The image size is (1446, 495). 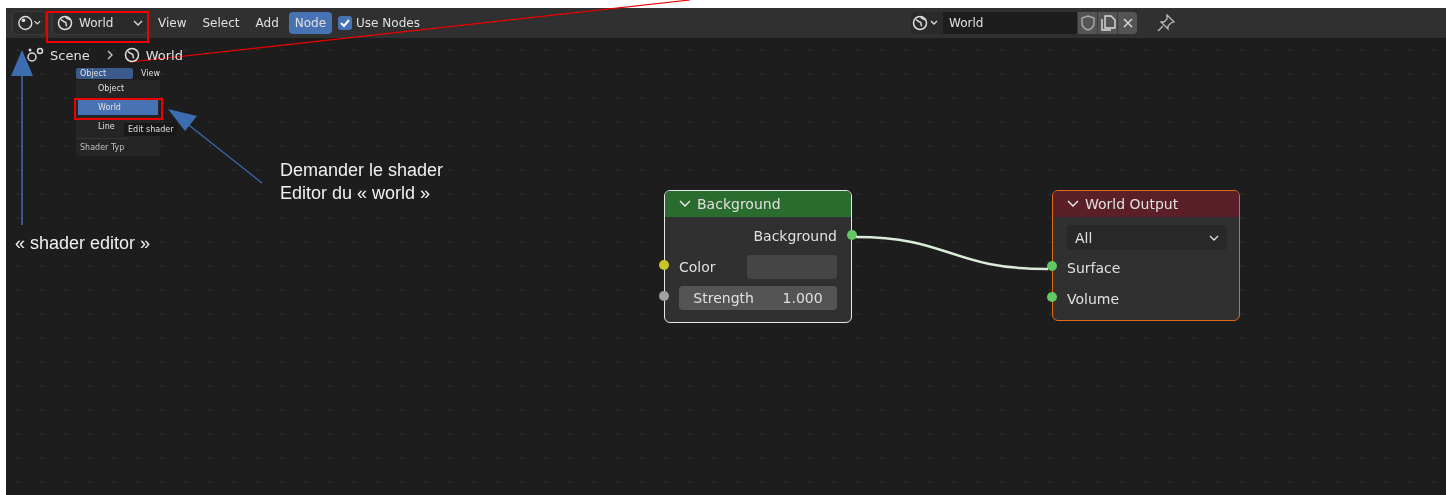 I want to click on node-card: World Output All Surface Volume, so click(x=1146, y=255).